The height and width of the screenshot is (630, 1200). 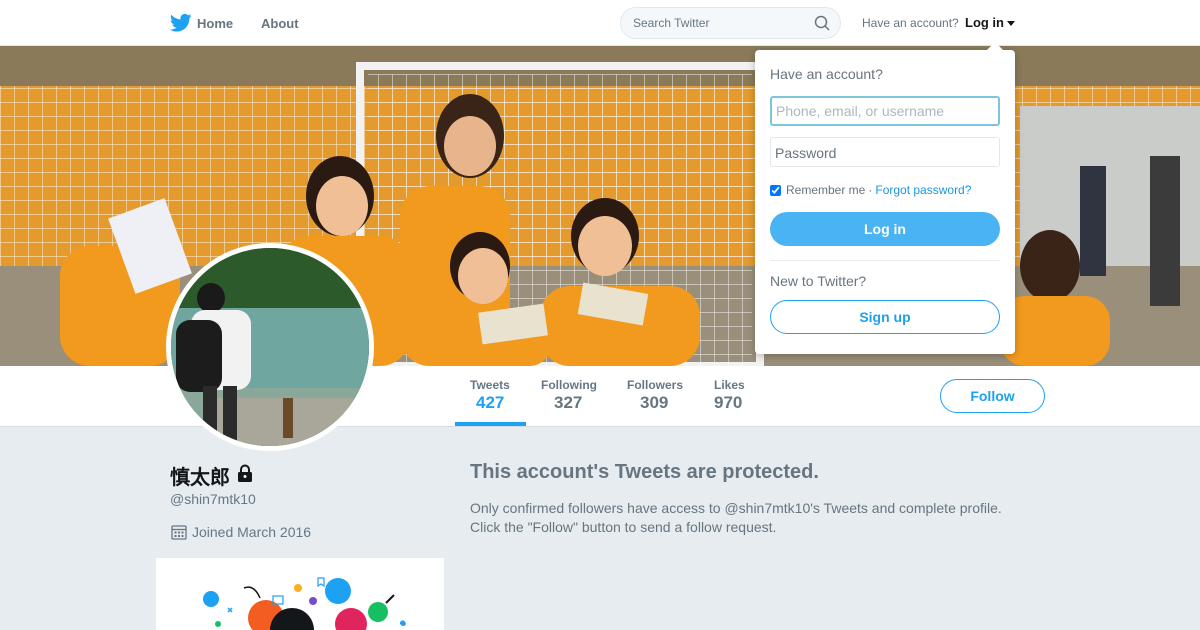 I want to click on joined-date: Joined March 2016, so click(x=252, y=532).